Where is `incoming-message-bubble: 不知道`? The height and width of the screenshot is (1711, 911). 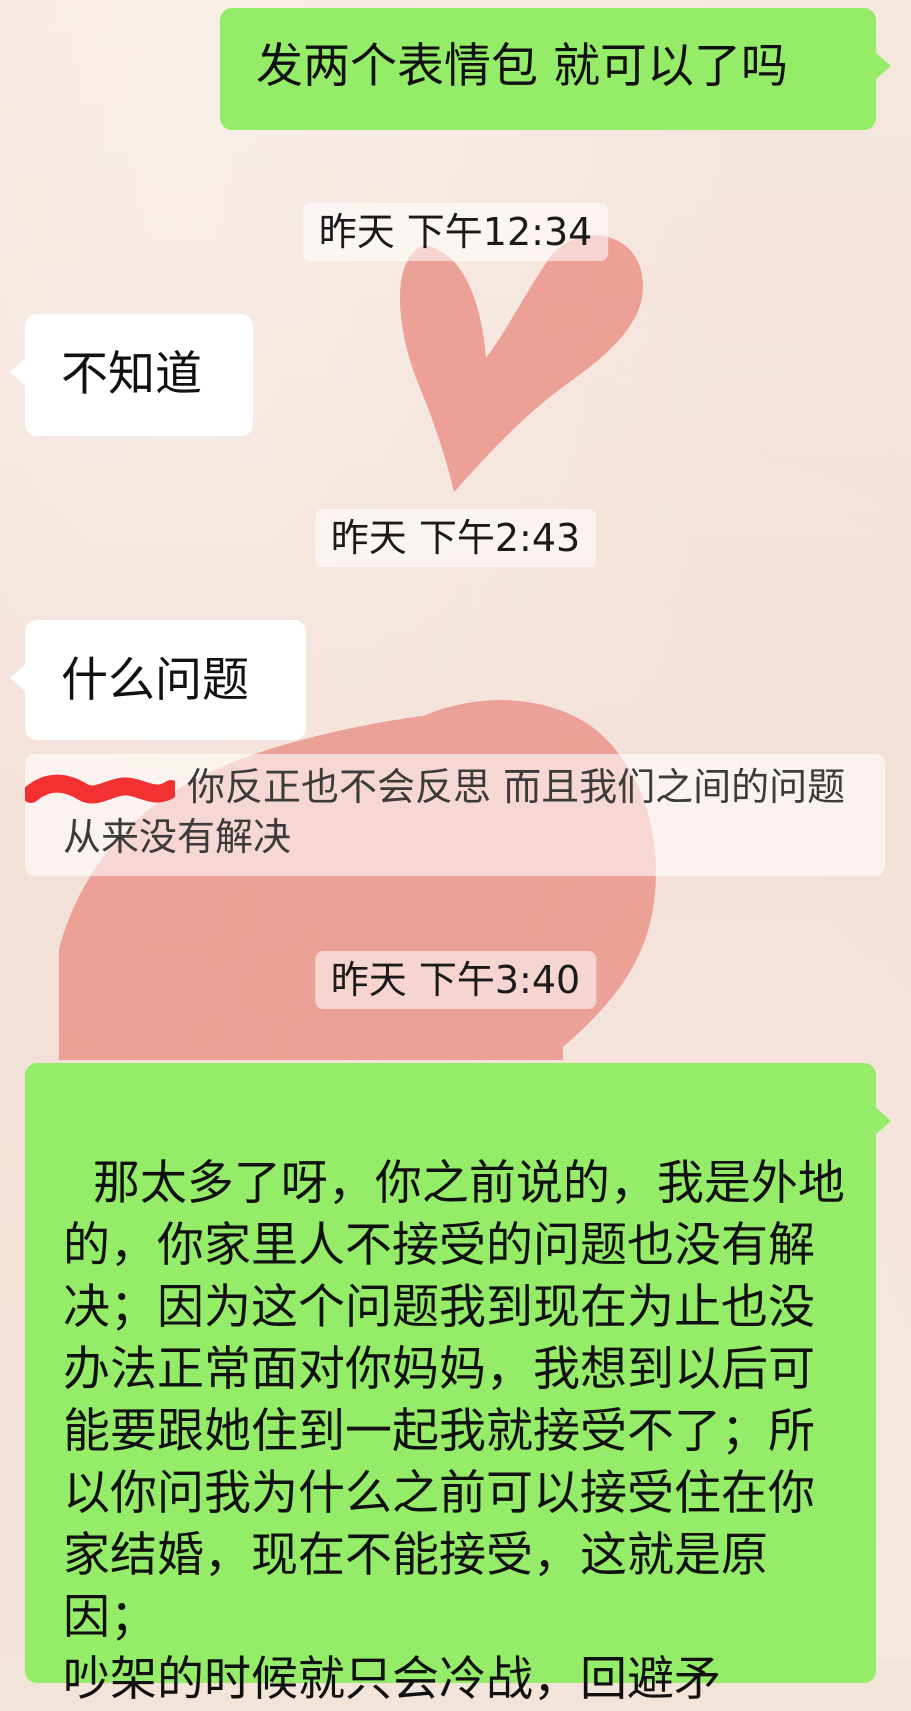
incoming-message-bubble: 不知道 is located at coordinates (131, 375).